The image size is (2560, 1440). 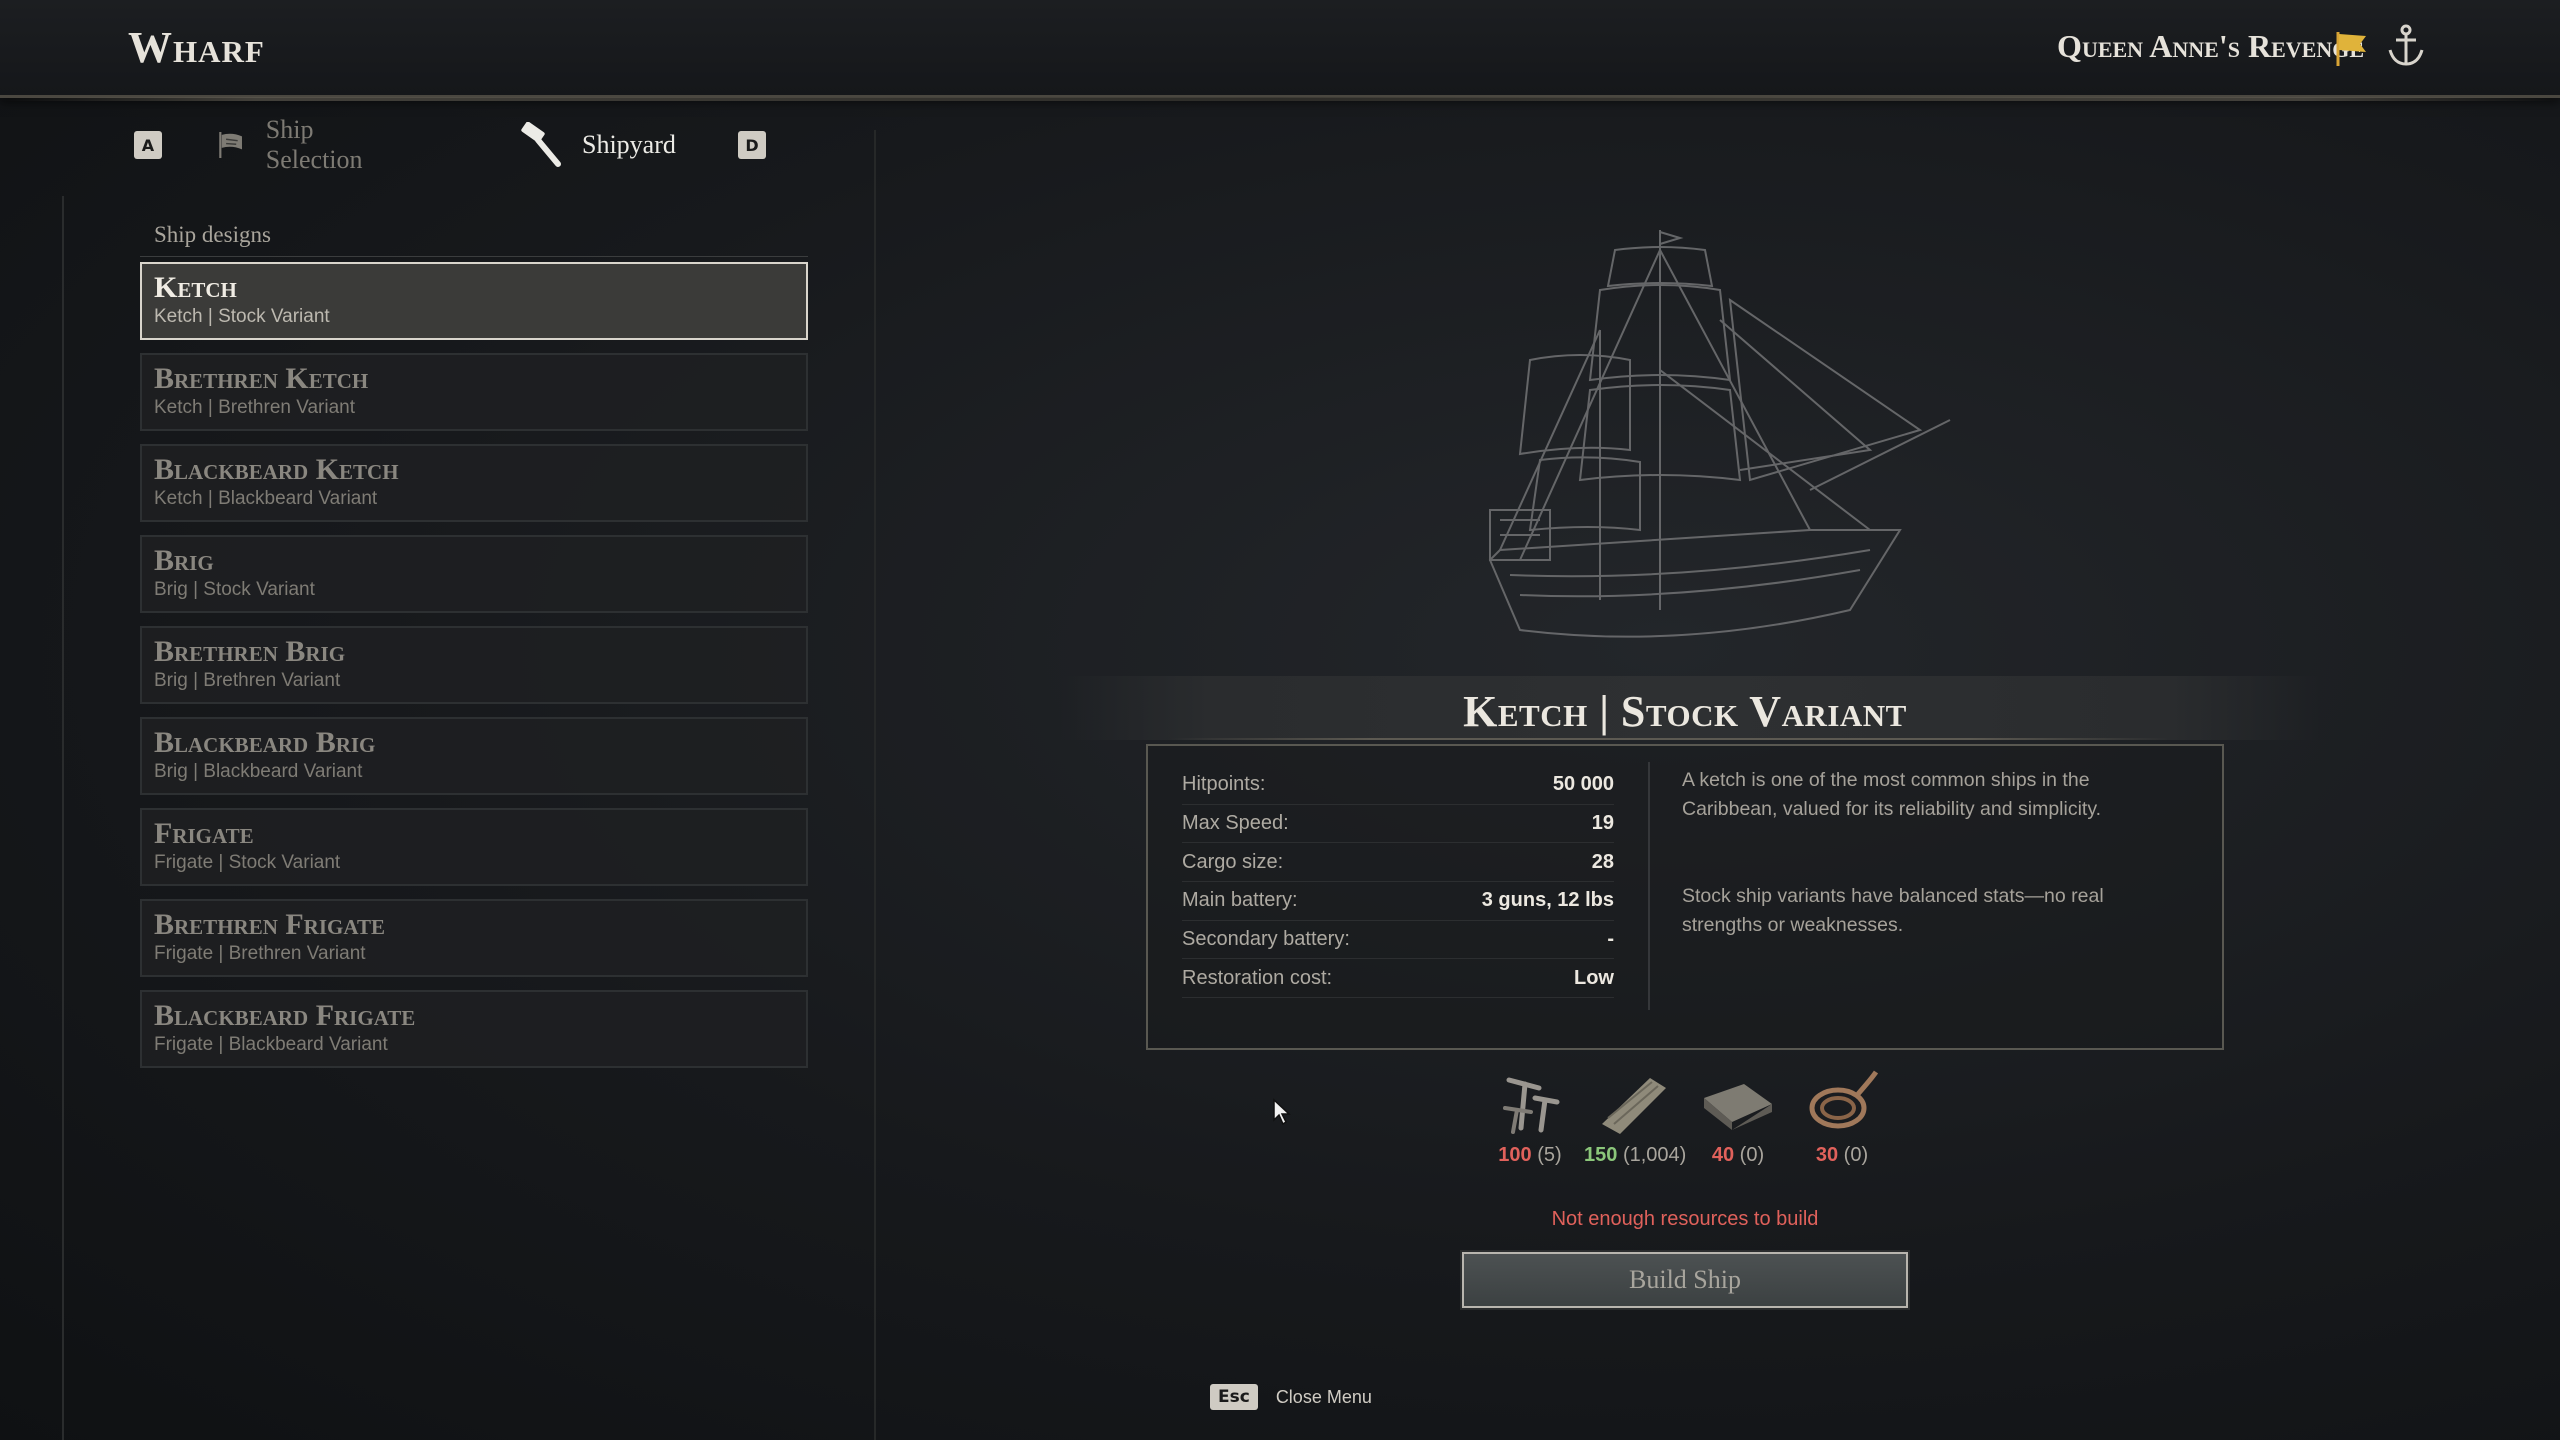 I want to click on resource-required: 30, so click(x=1827, y=1155).